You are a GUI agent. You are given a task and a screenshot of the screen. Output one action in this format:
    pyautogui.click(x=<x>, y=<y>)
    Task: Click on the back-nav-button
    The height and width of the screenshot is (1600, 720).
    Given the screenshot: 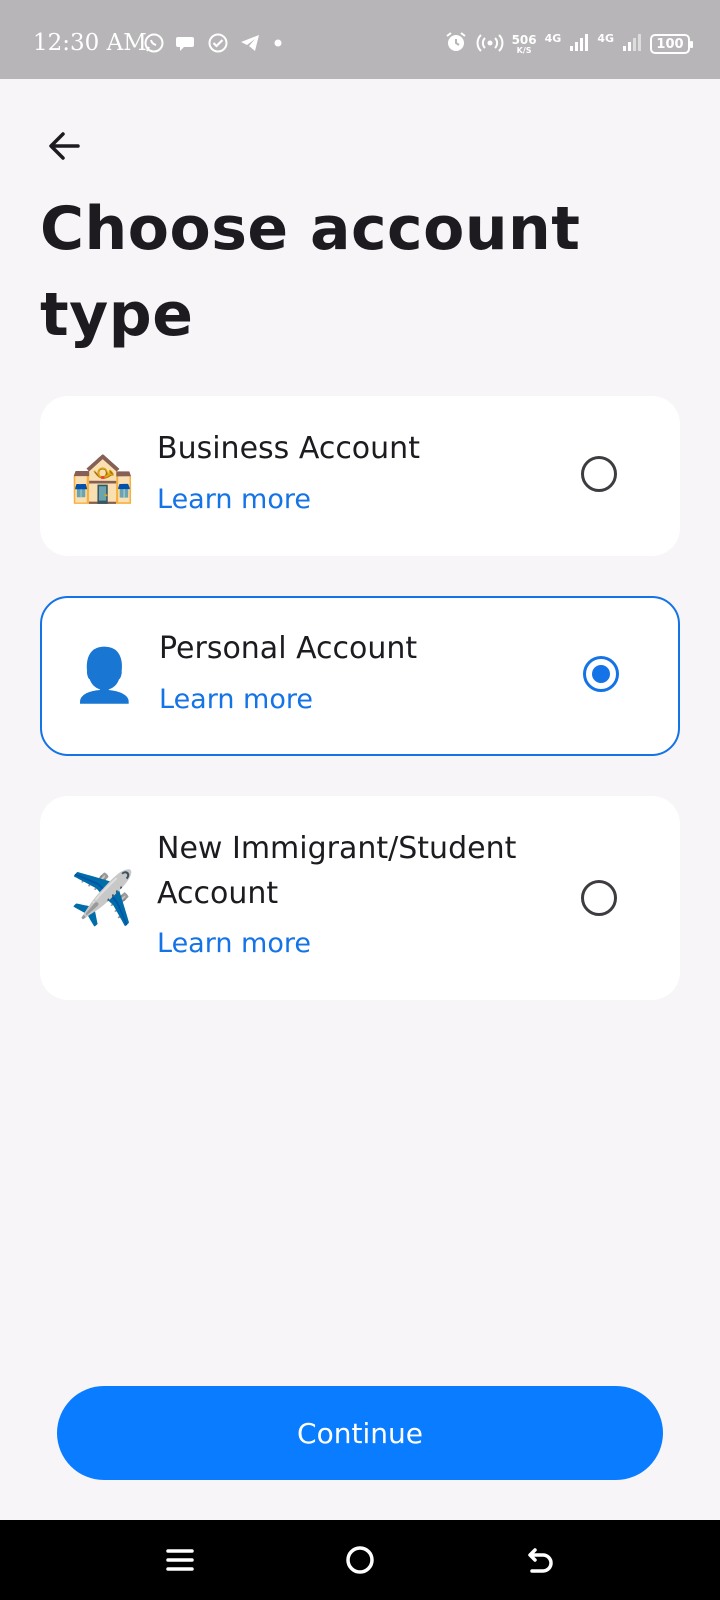 What is the action you would take?
    pyautogui.click(x=540, y=1560)
    